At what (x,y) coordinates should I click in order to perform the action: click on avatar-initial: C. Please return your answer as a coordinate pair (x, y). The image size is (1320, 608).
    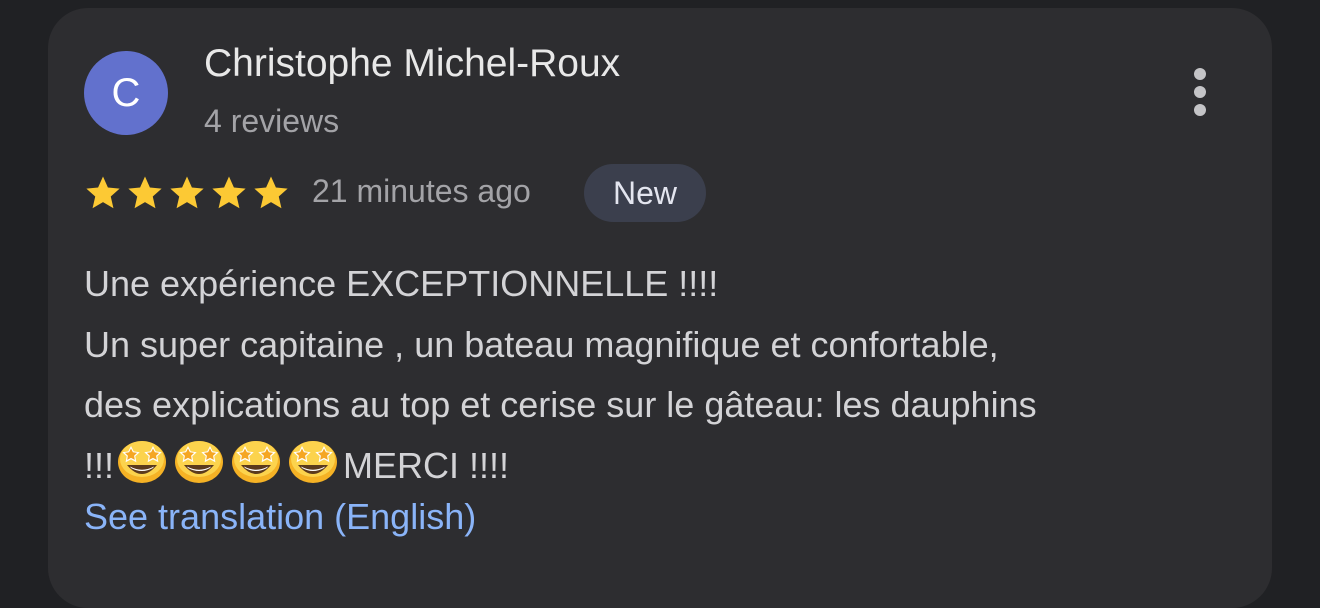
    Looking at the image, I should click on (126, 93).